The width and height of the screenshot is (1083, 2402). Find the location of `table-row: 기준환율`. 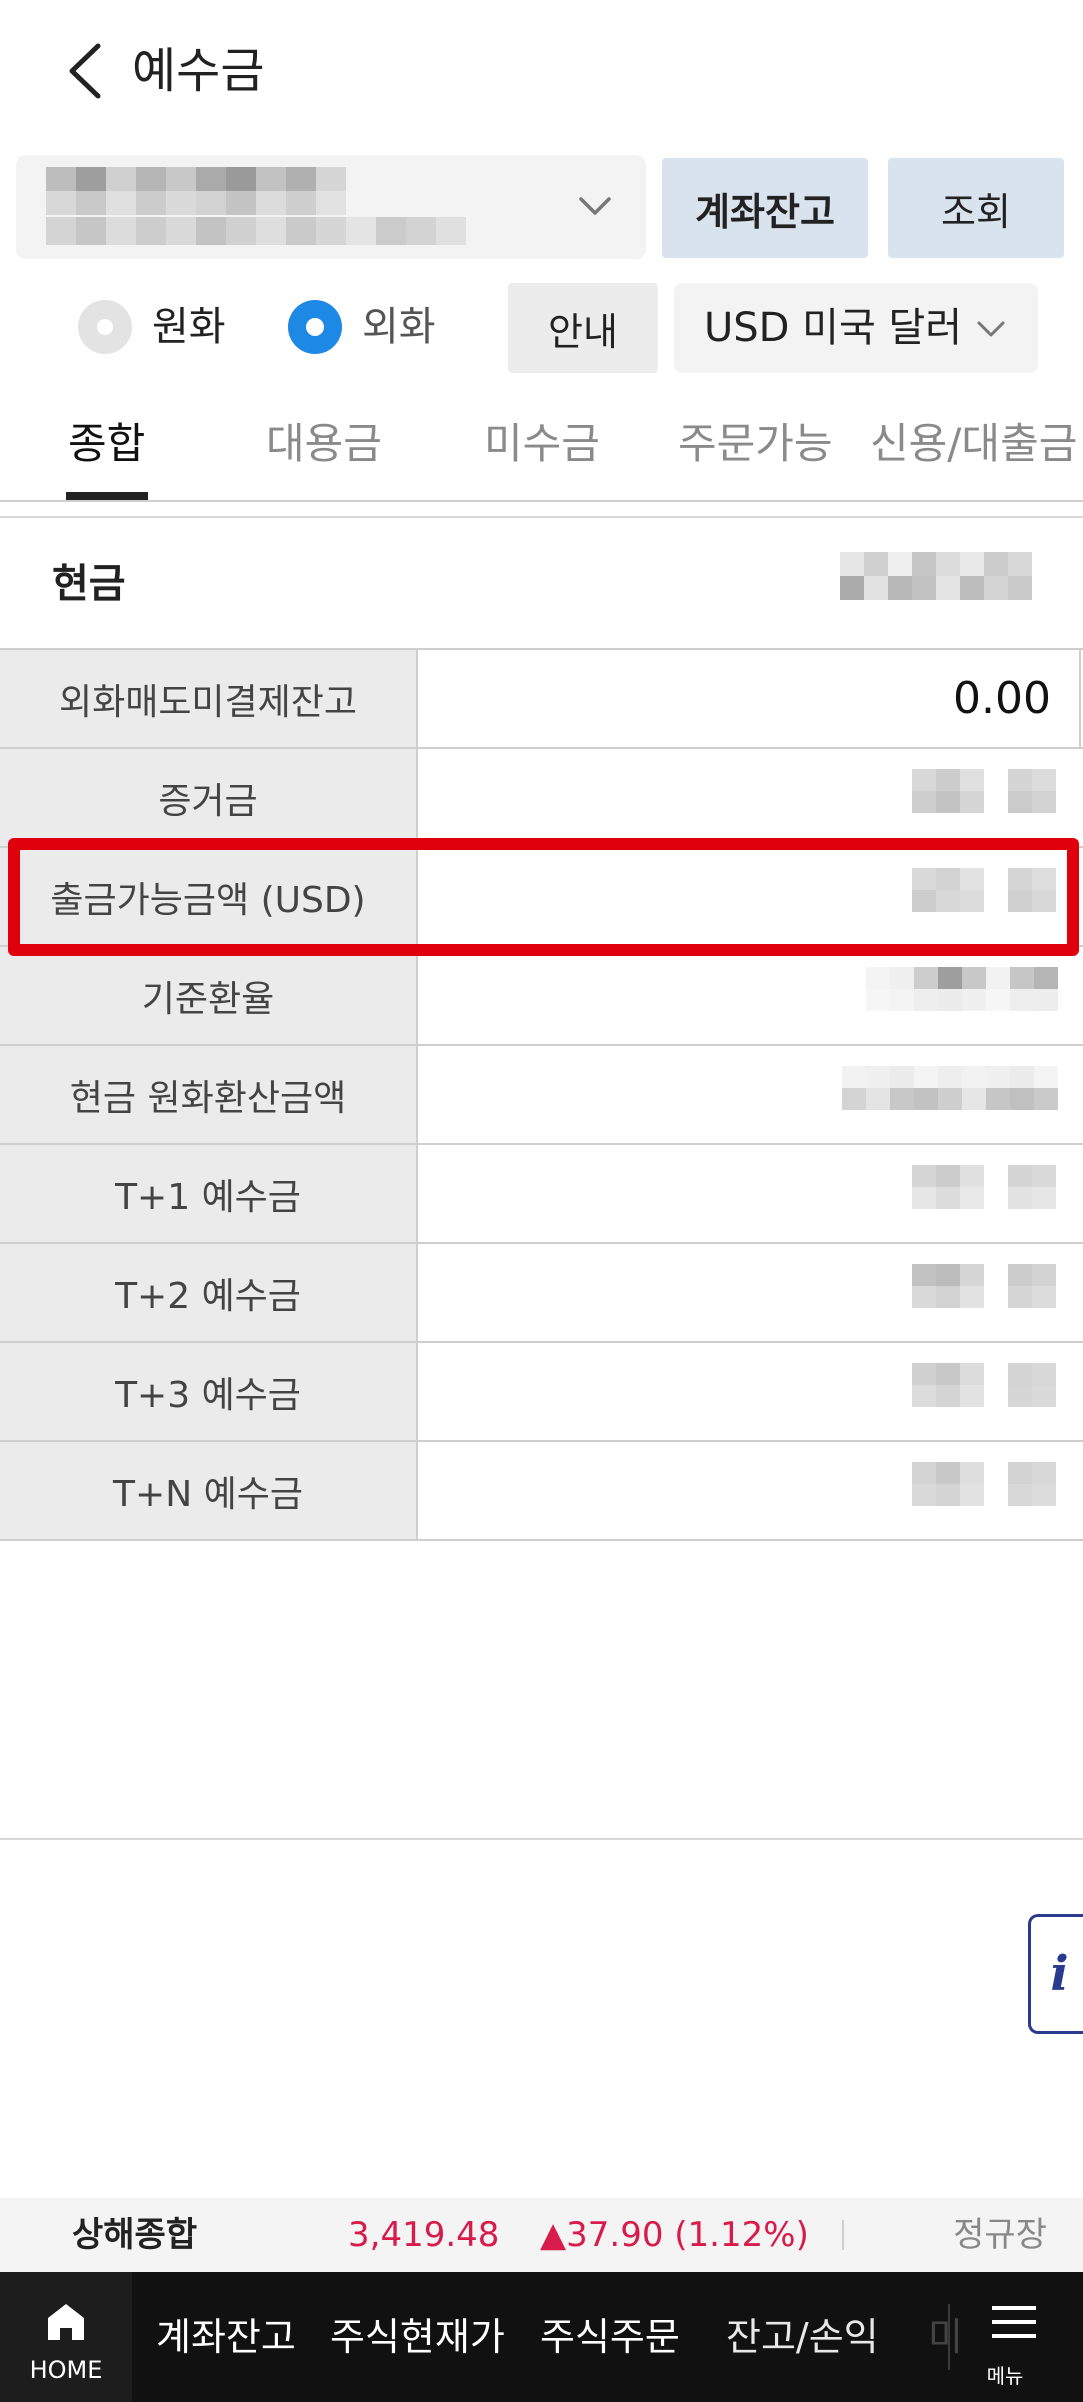

table-row: 기준환율 is located at coordinates (541, 996).